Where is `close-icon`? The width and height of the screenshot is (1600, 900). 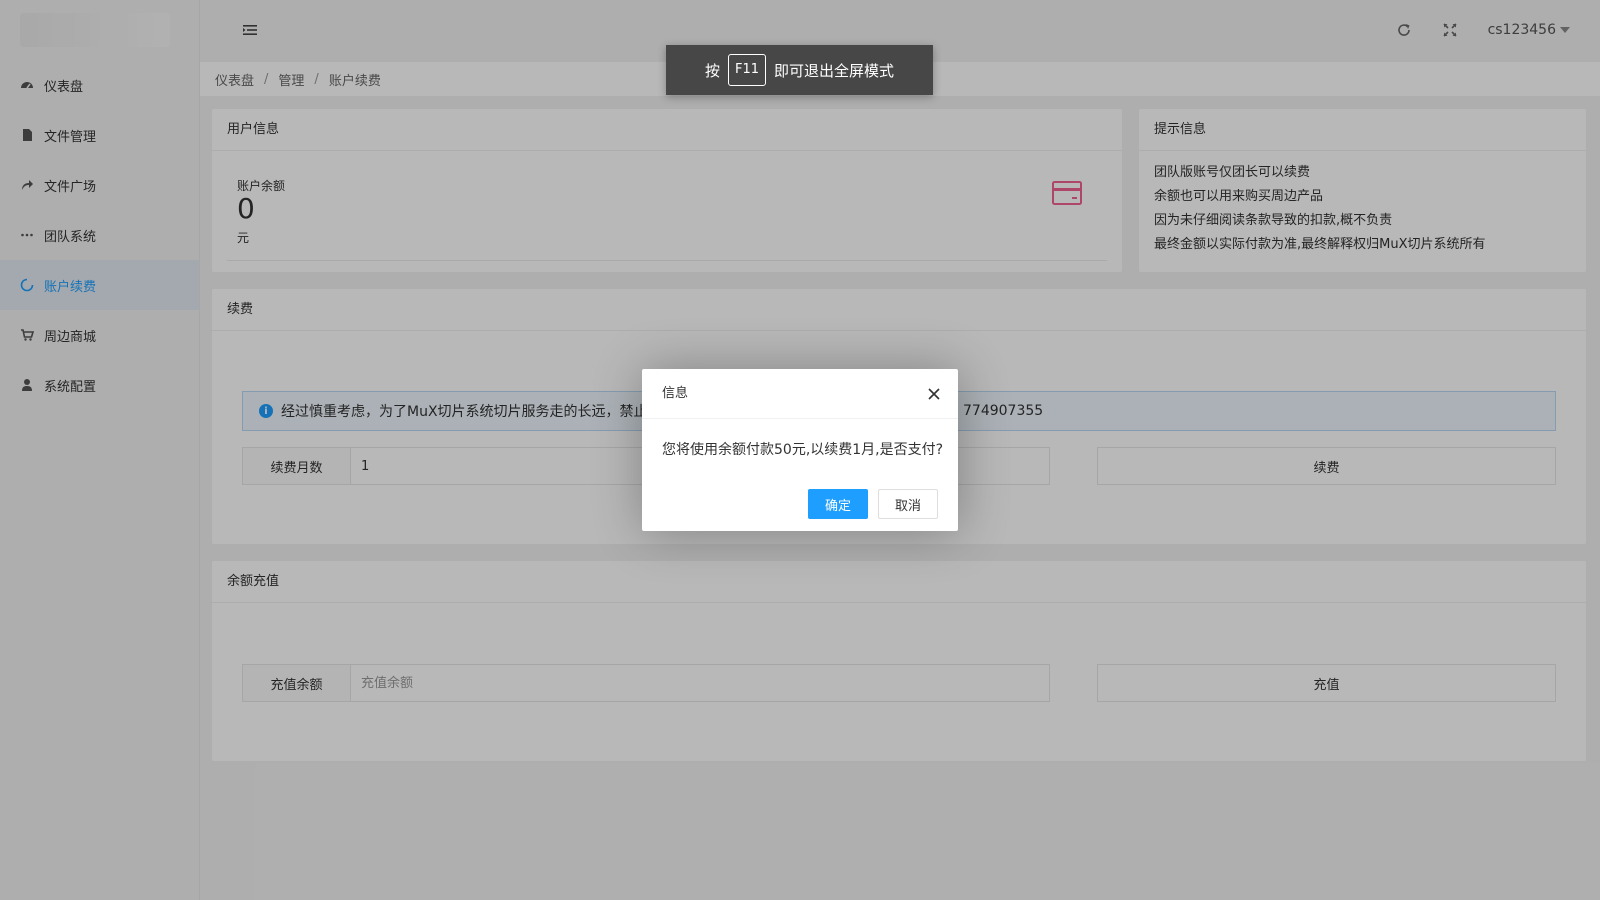 close-icon is located at coordinates (934, 394).